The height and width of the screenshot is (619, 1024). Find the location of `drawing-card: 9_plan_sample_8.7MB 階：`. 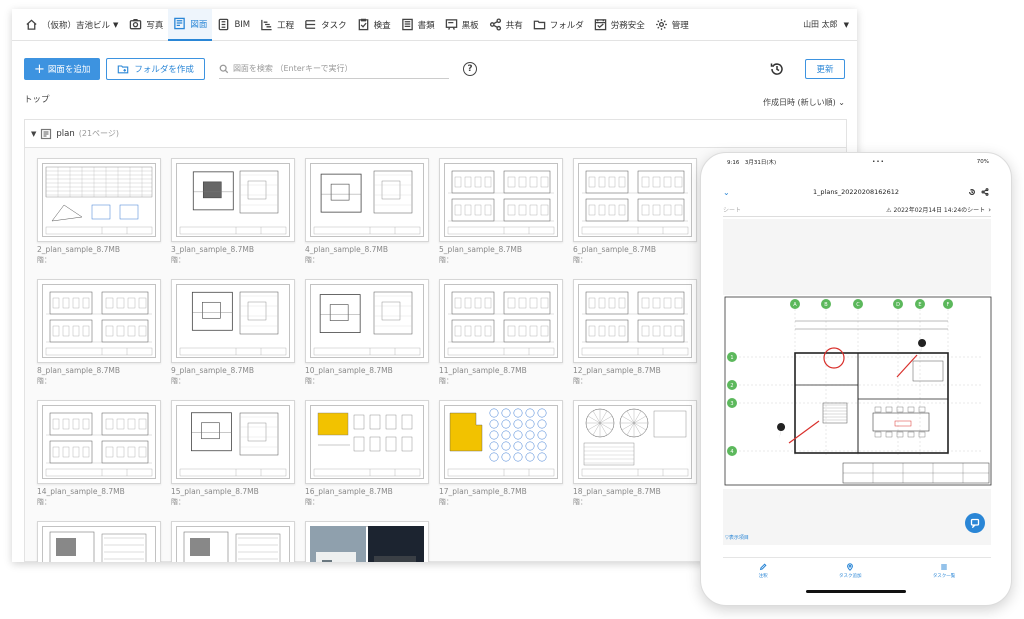

drawing-card: 9_plan_sample_8.7MB 階： is located at coordinates (233, 335).